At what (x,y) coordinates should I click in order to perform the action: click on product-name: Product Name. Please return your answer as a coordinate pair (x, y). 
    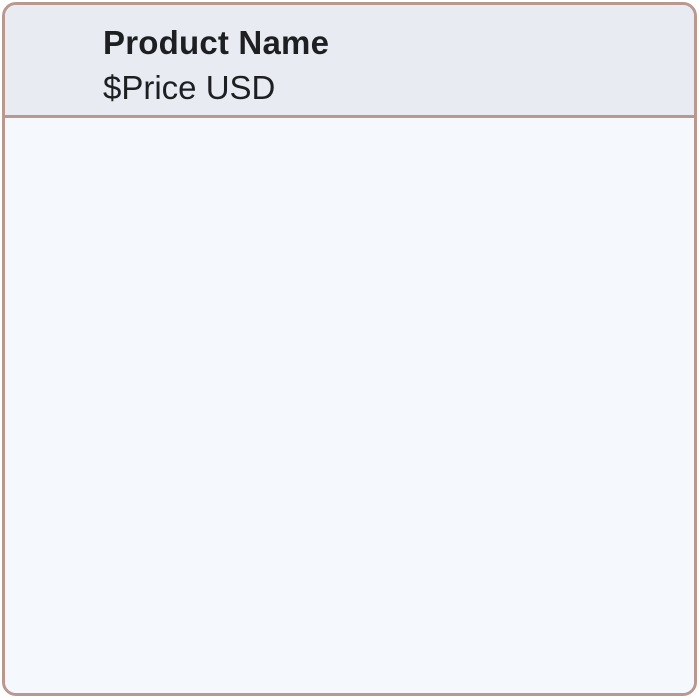
    Looking at the image, I should click on (216, 42).